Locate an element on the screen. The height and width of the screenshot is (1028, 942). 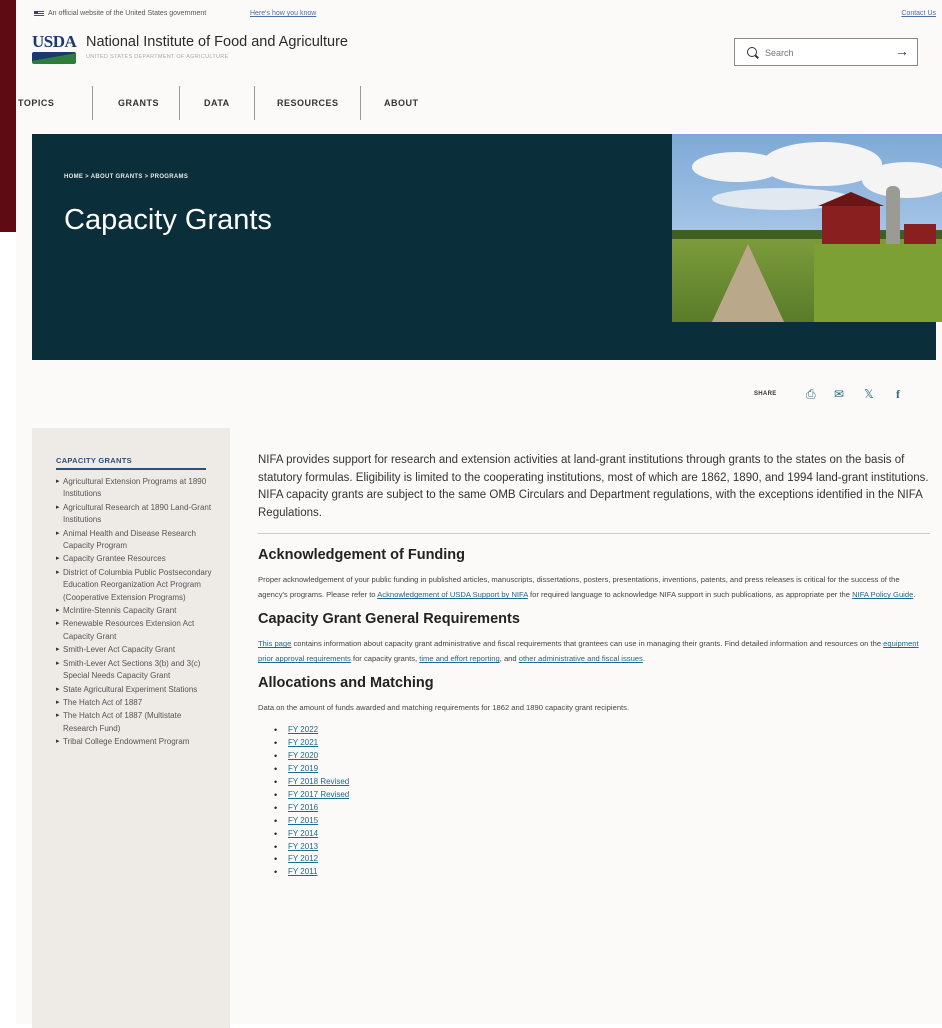
fiscal-issues-link: other administrative and fiscal issues is located at coordinates (581, 658).